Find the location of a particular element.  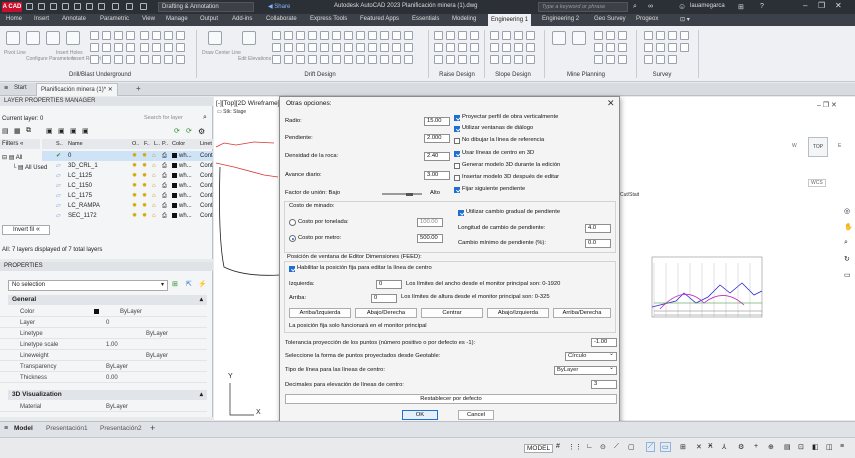

arriba-derecha-button: Arriba/Derecha is located at coordinates (582, 313).